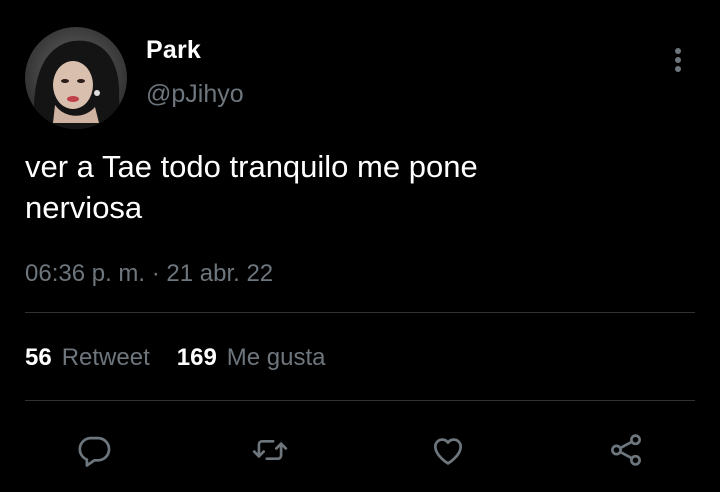 The height and width of the screenshot is (492, 720). Describe the element at coordinates (173, 50) in the screenshot. I see `display-name: Park` at that location.